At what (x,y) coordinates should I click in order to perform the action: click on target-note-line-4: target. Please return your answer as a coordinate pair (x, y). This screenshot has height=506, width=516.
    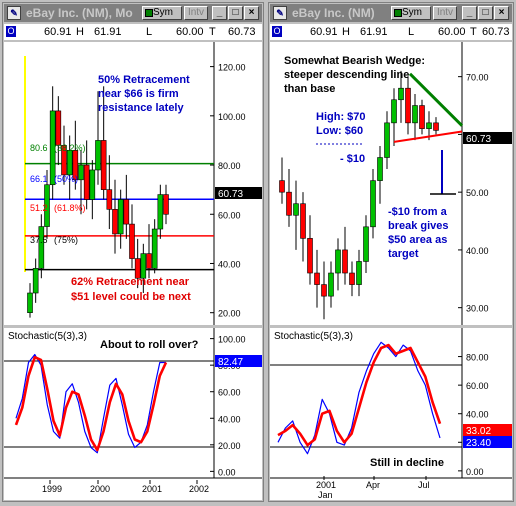
    Looking at the image, I should click on (403, 254).